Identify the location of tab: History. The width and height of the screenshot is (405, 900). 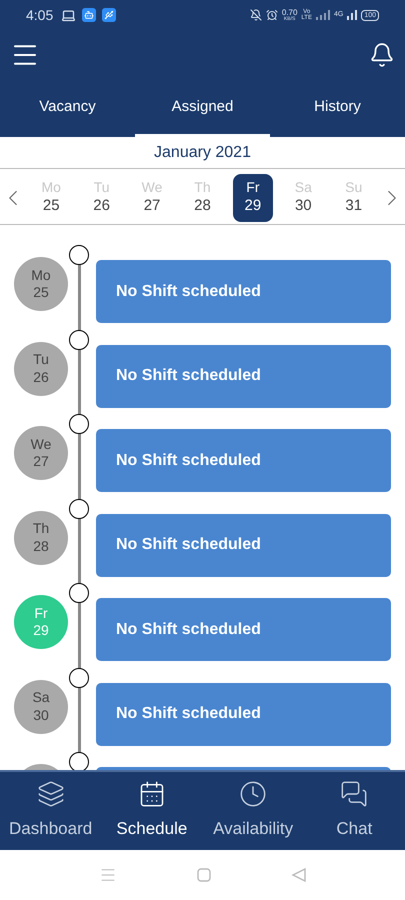
(337, 108).